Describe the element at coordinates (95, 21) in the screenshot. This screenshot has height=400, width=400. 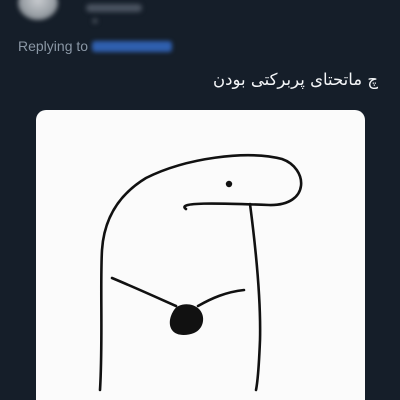
I see `user-handle-redacted` at that location.